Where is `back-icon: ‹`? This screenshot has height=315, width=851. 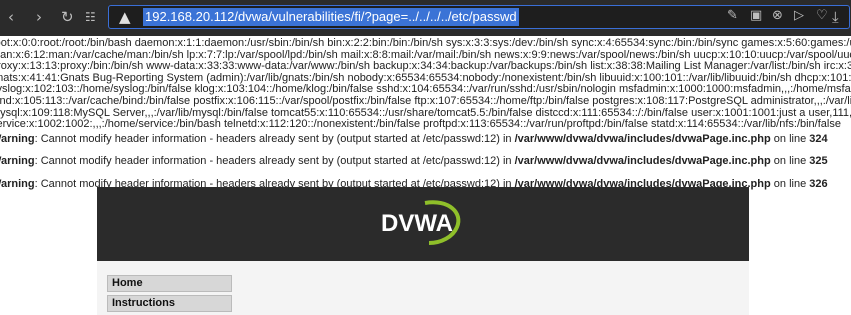 back-icon: ‹ is located at coordinates (11, 17).